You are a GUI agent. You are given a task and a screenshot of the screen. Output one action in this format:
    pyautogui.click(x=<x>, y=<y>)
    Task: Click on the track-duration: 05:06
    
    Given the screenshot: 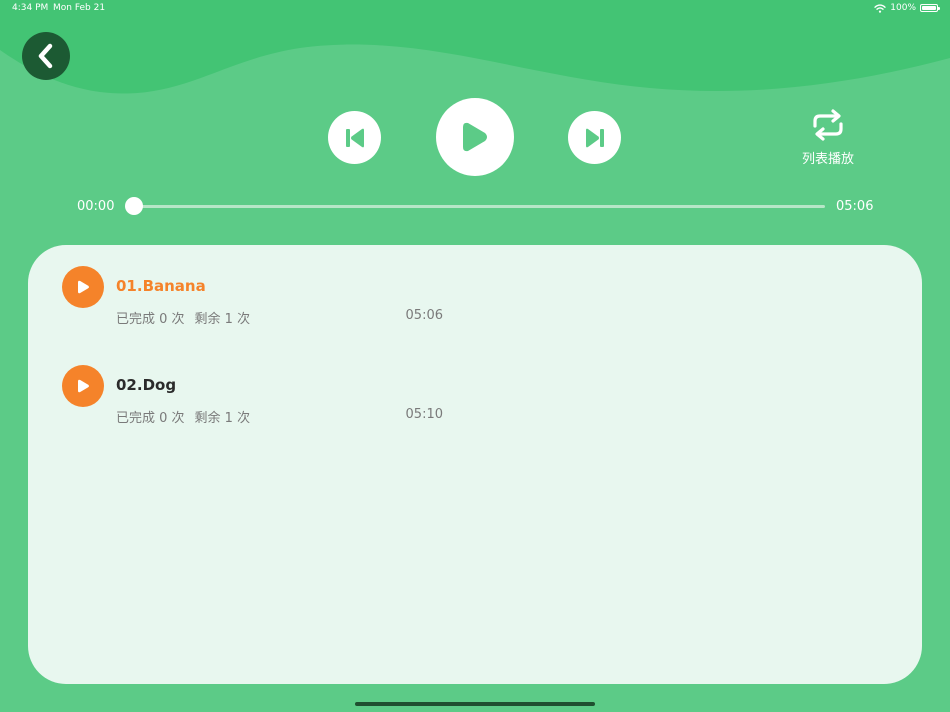 What is the action you would take?
    pyautogui.click(x=424, y=315)
    